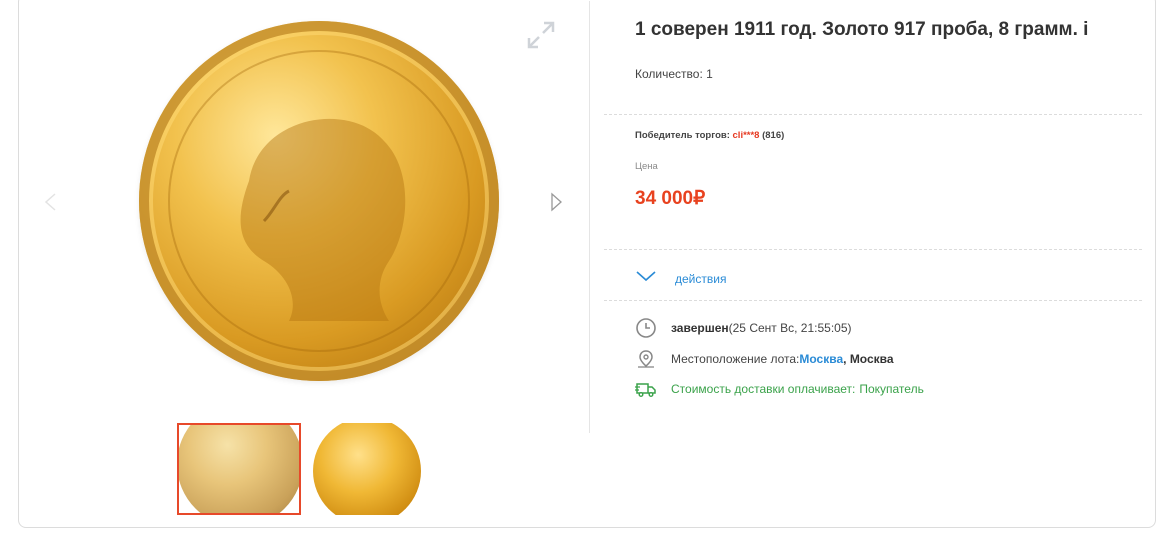 The width and height of the screenshot is (1172, 536). What do you see at coordinates (50, 204) in the screenshot?
I see `chevron-left-icon` at bounding box center [50, 204].